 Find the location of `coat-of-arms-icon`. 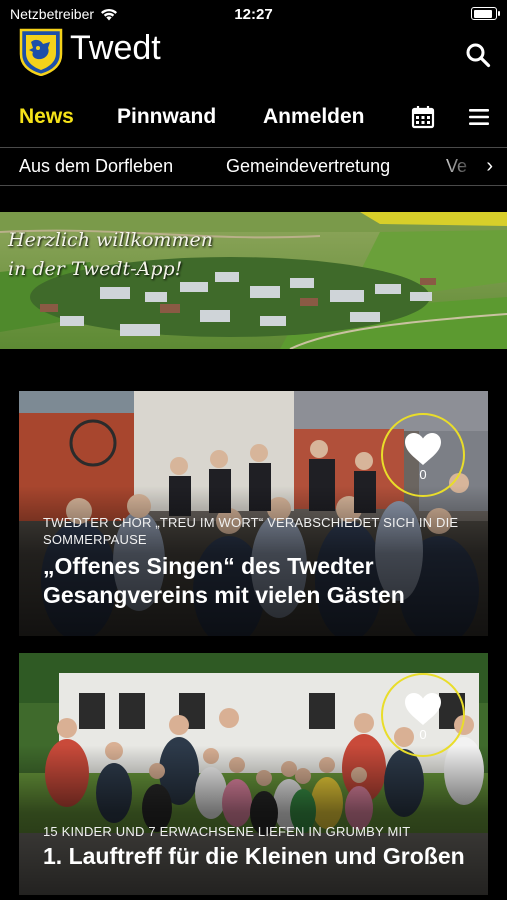

coat-of-arms-icon is located at coordinates (41, 52).